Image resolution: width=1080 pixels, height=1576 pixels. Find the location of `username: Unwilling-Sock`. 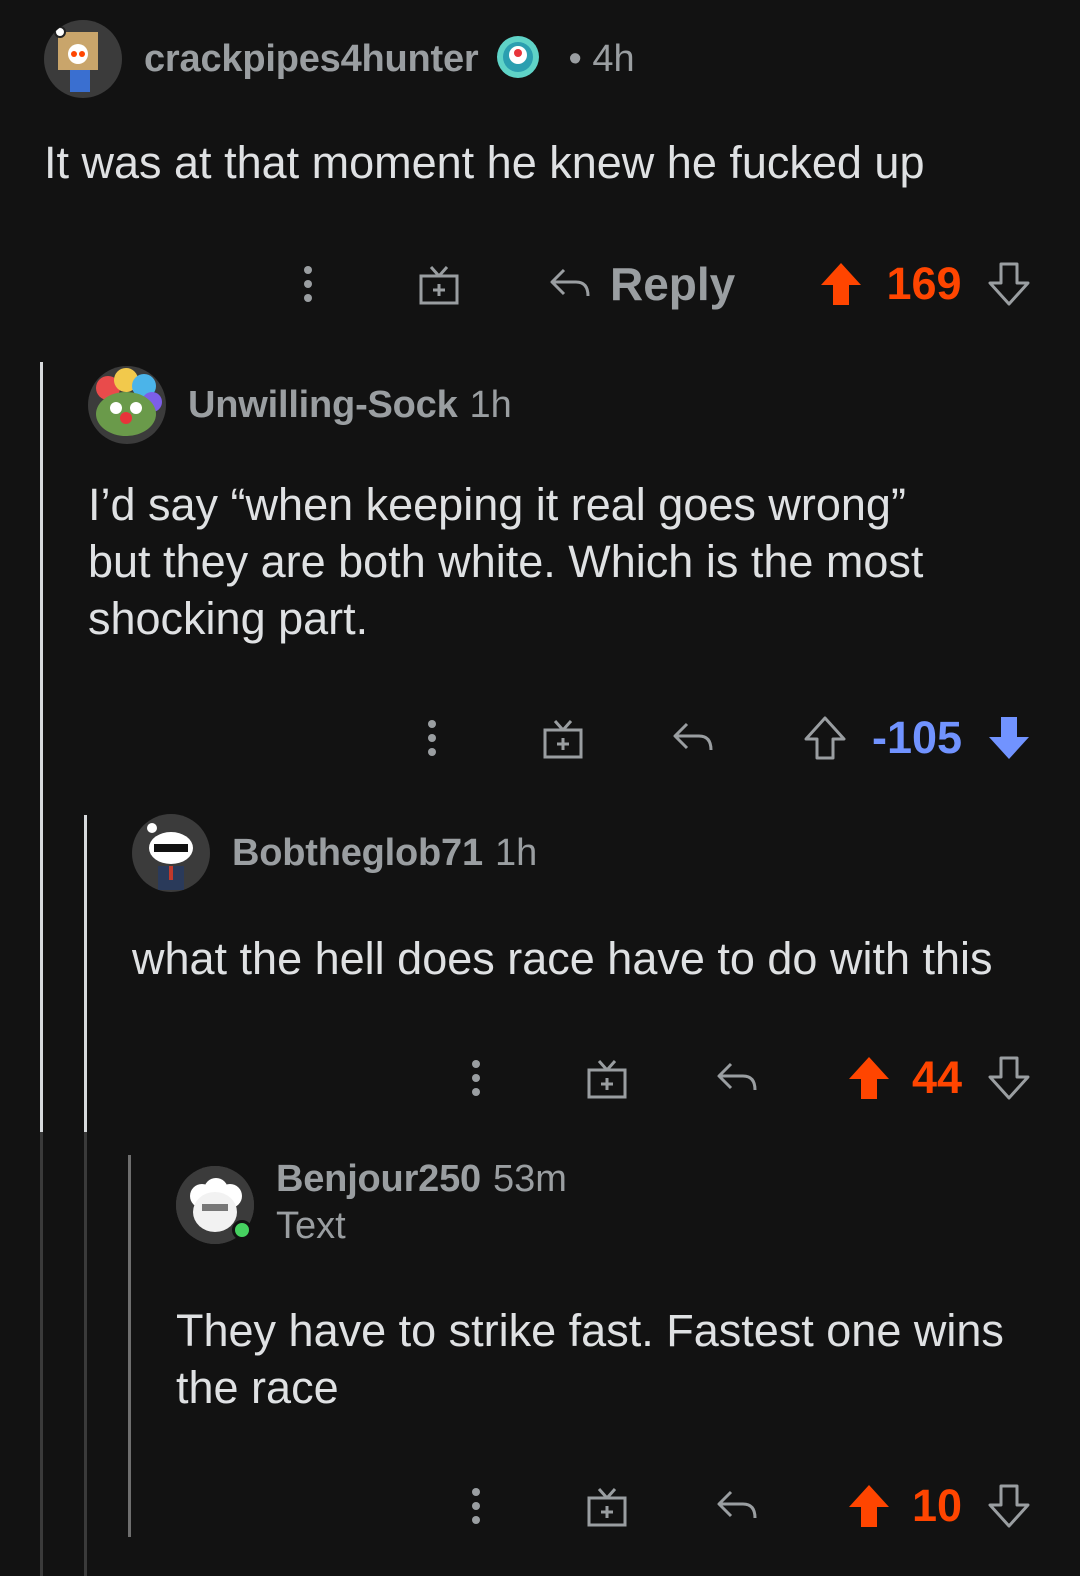

username: Unwilling-Sock is located at coordinates (323, 405).